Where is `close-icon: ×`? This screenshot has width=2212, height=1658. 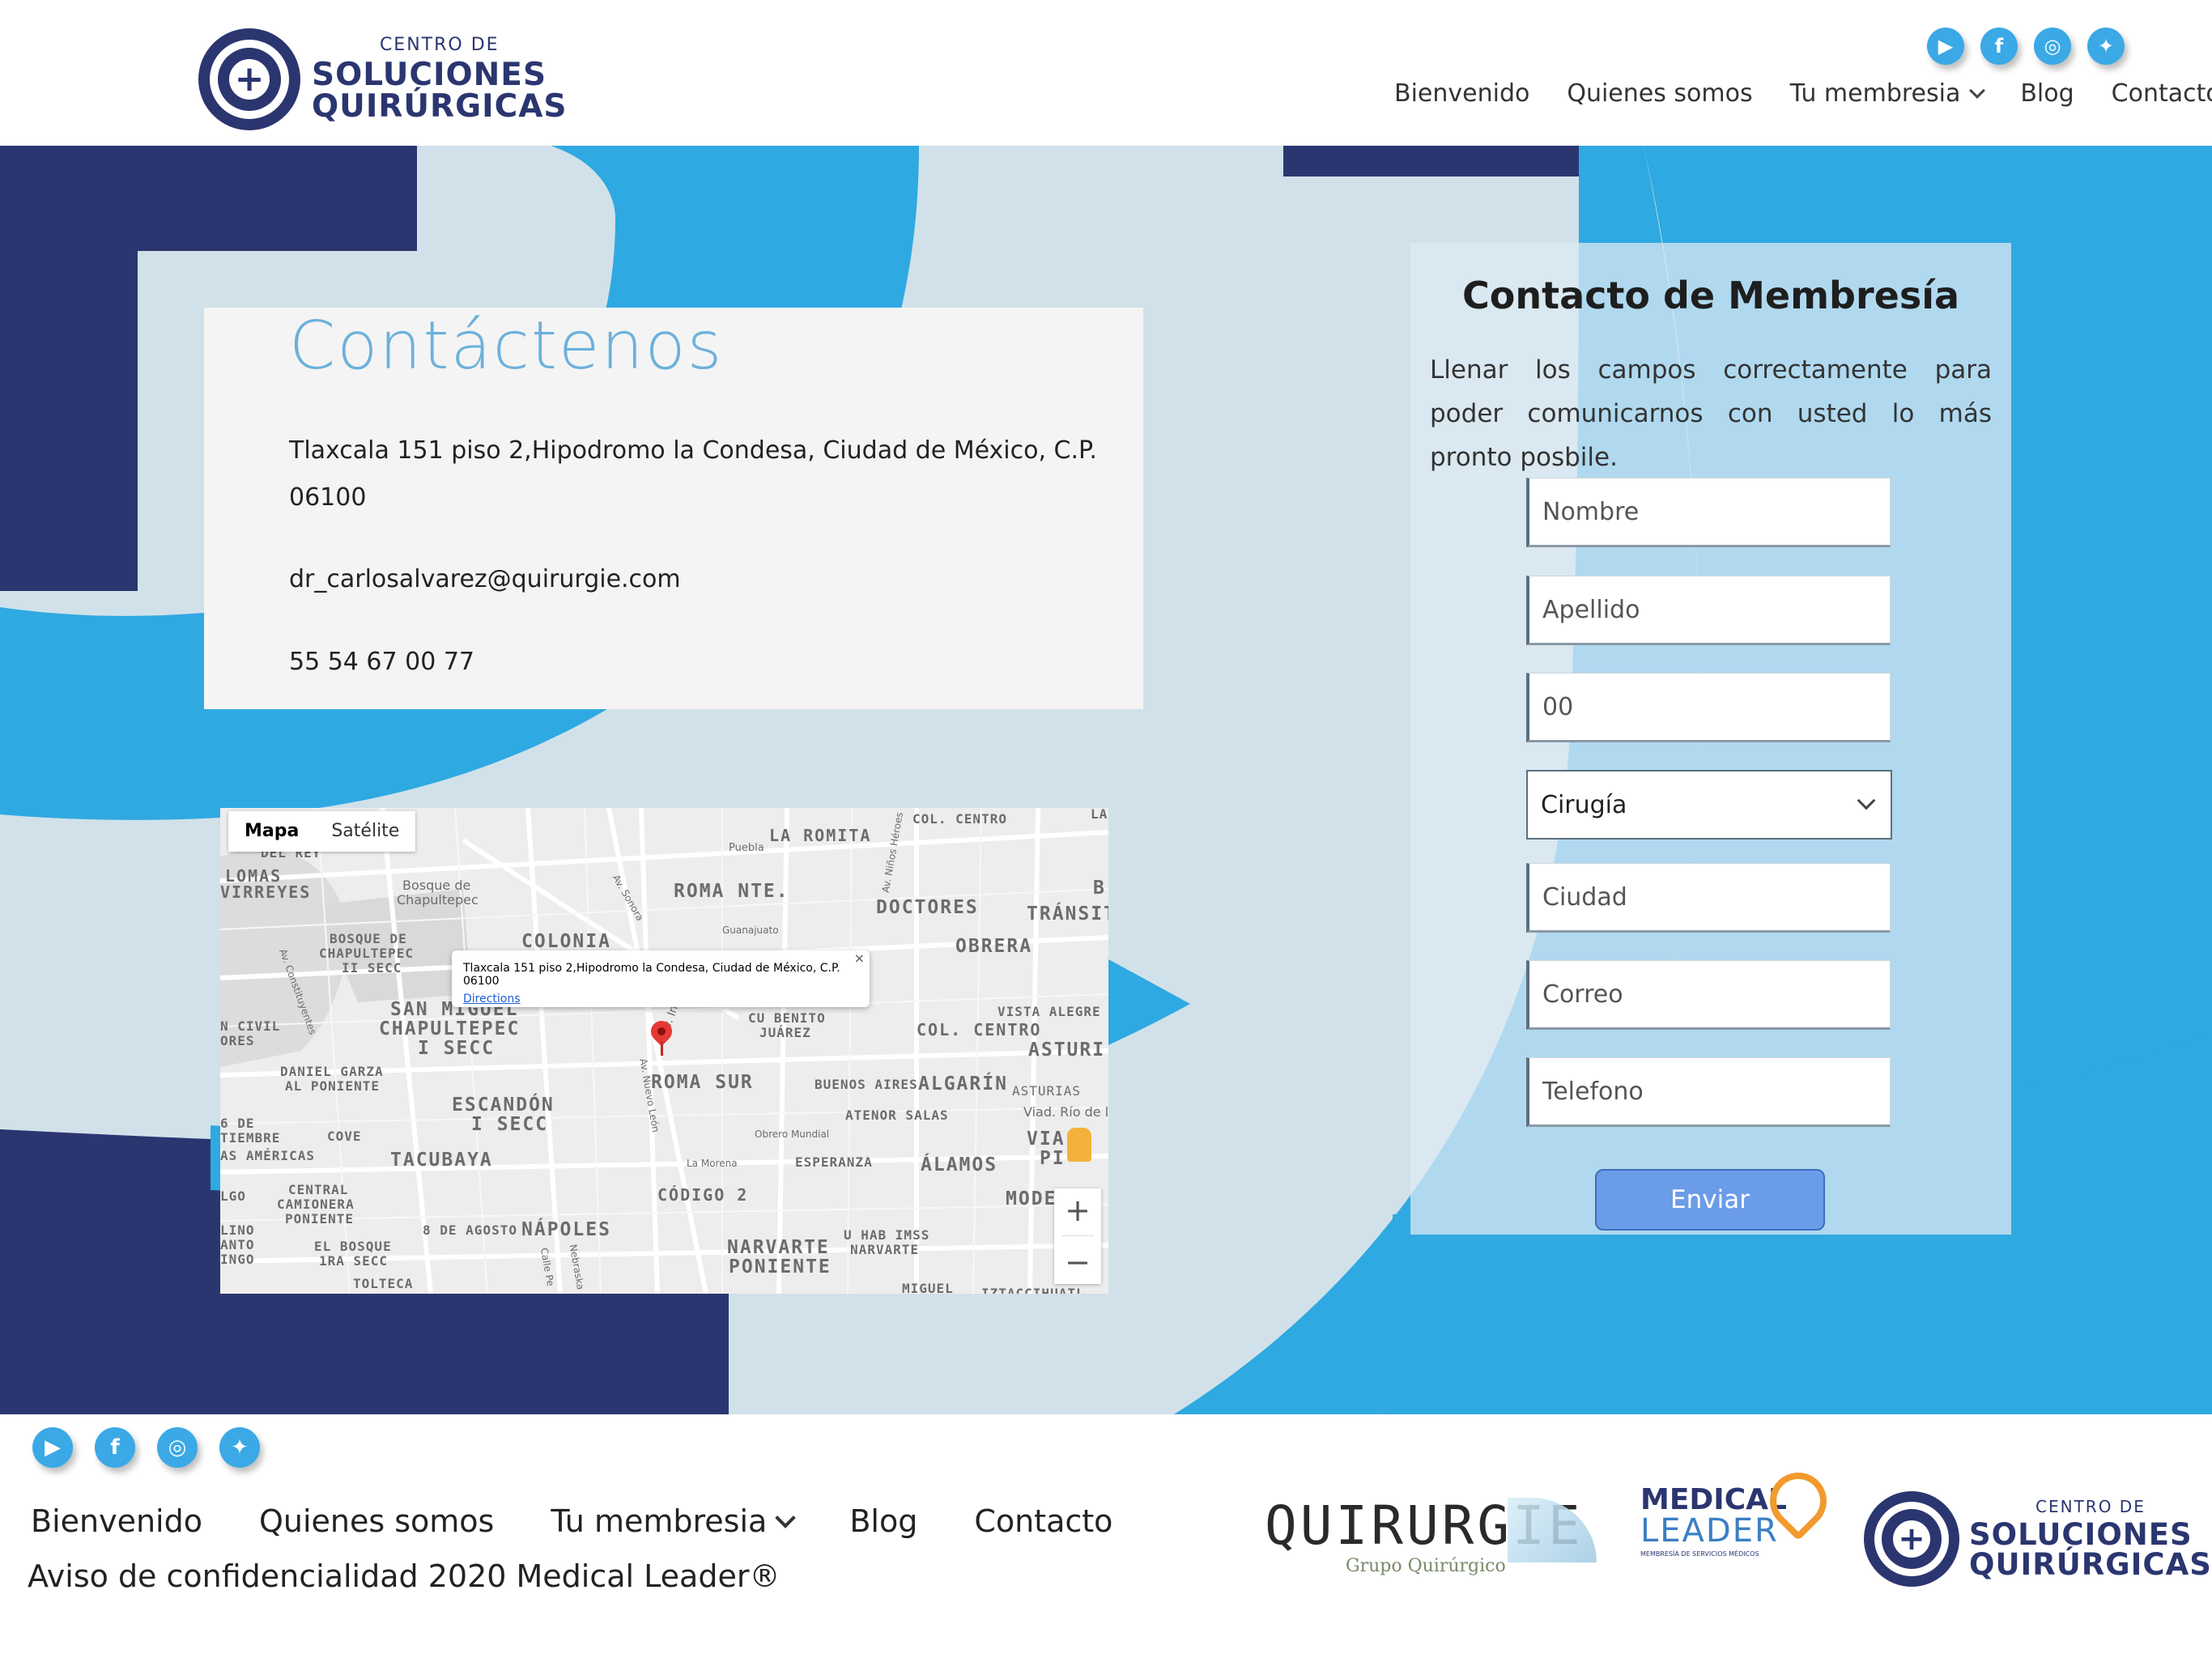
close-icon: × is located at coordinates (860, 958).